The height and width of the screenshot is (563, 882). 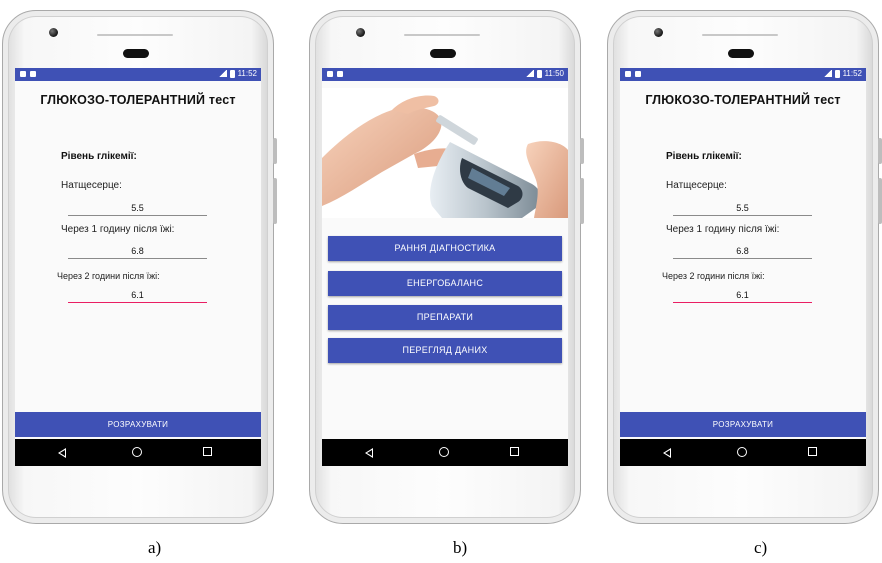 What do you see at coordinates (445, 248) in the screenshot?
I see `menu-button-early-diagnostics: РАННЯ ДІАГНОСТИКА` at bounding box center [445, 248].